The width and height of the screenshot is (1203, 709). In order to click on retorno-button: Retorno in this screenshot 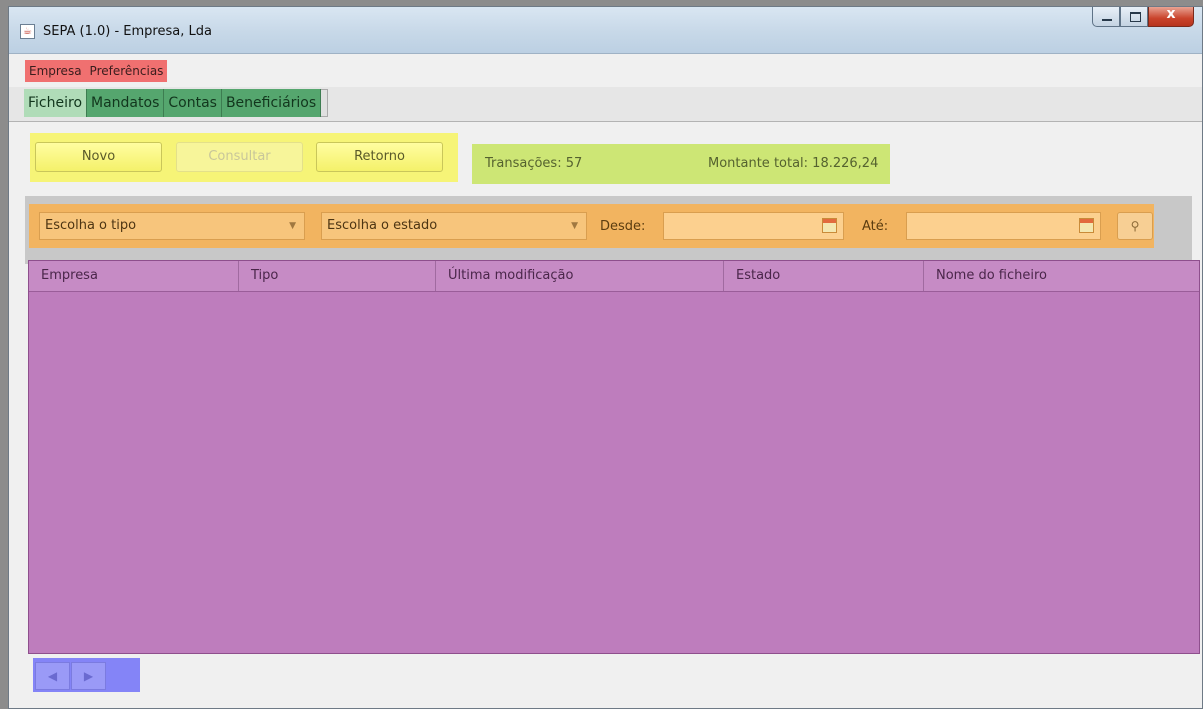, I will do `click(379, 157)`.